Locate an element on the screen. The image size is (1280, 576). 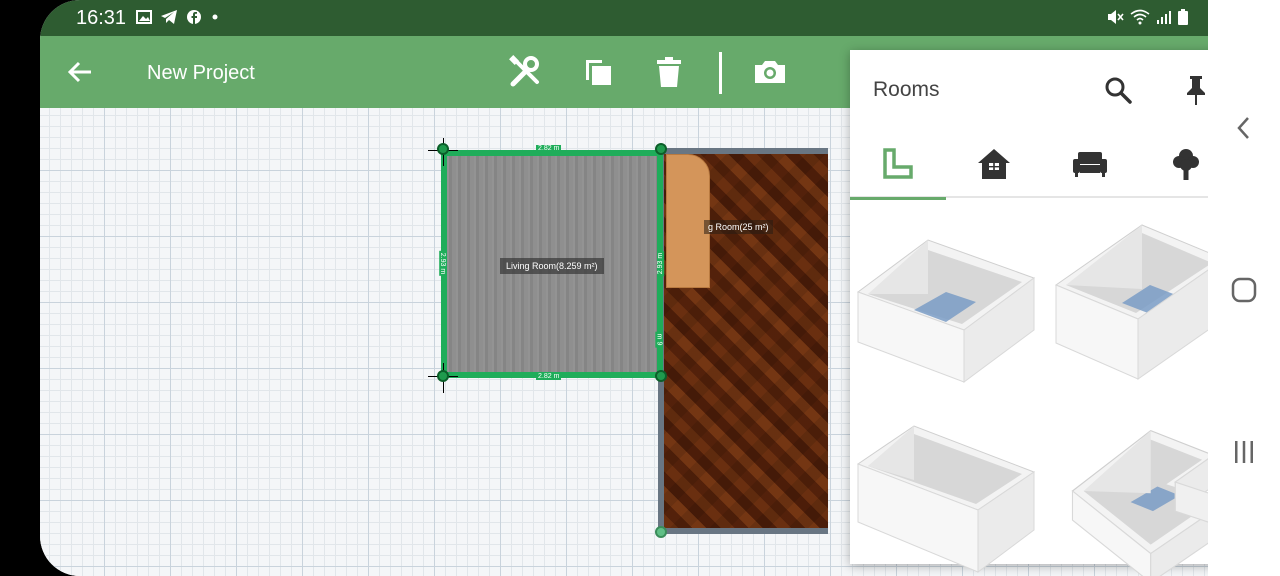
room-label: g Room(25 m²) is located at coordinates (738, 227).